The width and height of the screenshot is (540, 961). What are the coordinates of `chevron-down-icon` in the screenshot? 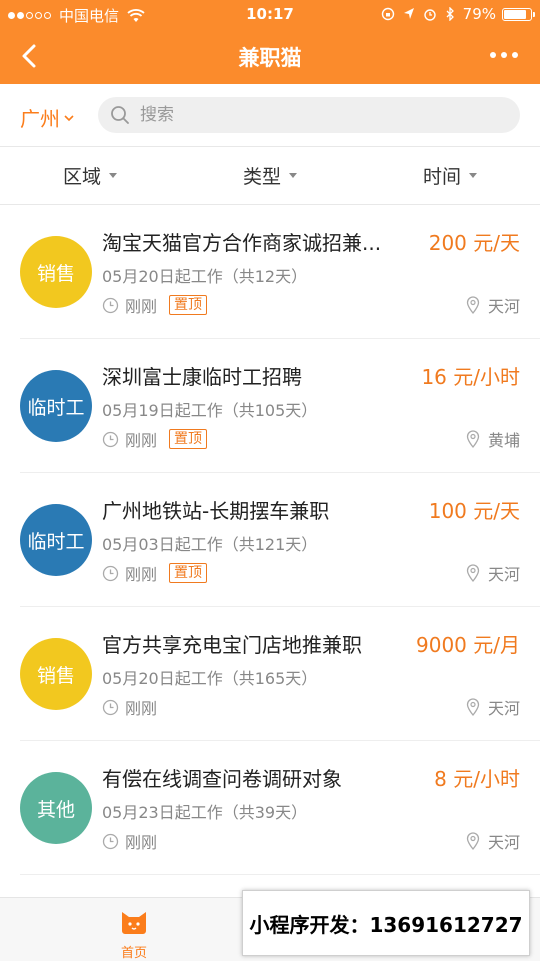 It's located at (69, 117).